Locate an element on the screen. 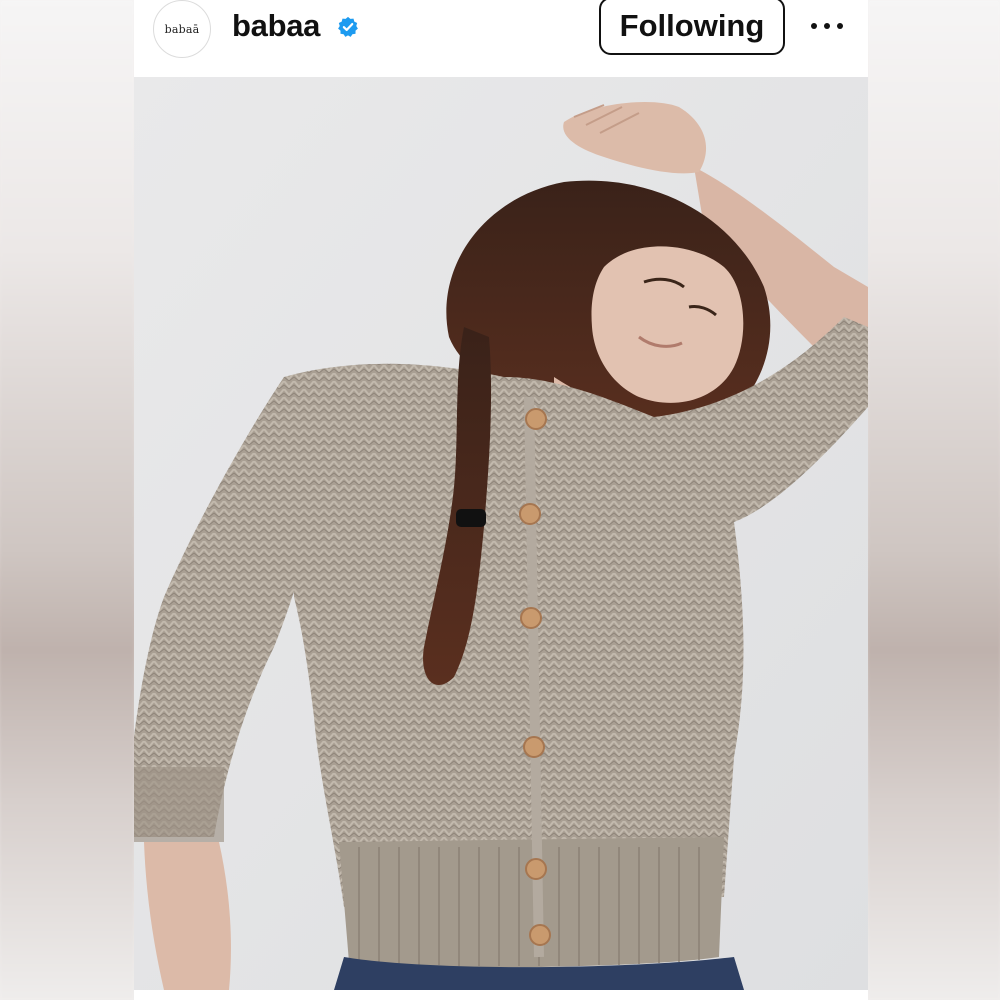 Image resolution: width=1000 pixels, height=1000 pixels. following-button: Following is located at coordinates (692, 27).